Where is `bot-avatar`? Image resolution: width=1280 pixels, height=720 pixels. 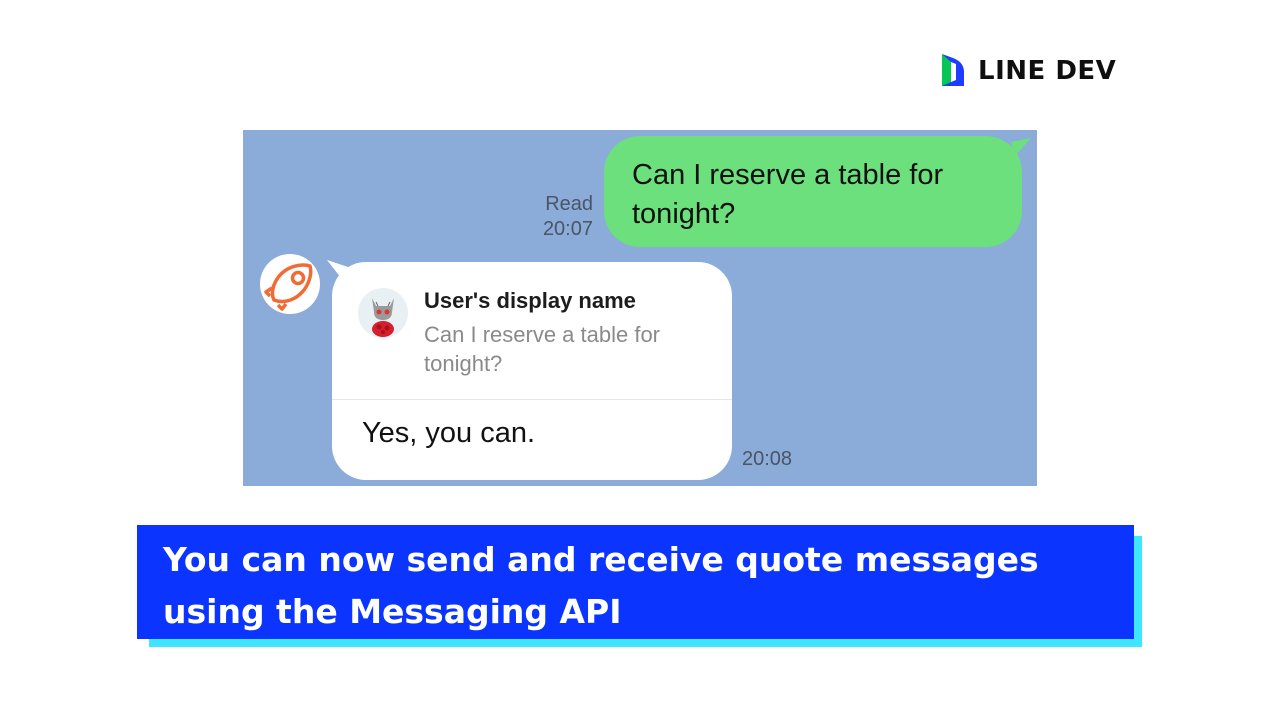 bot-avatar is located at coordinates (290, 284).